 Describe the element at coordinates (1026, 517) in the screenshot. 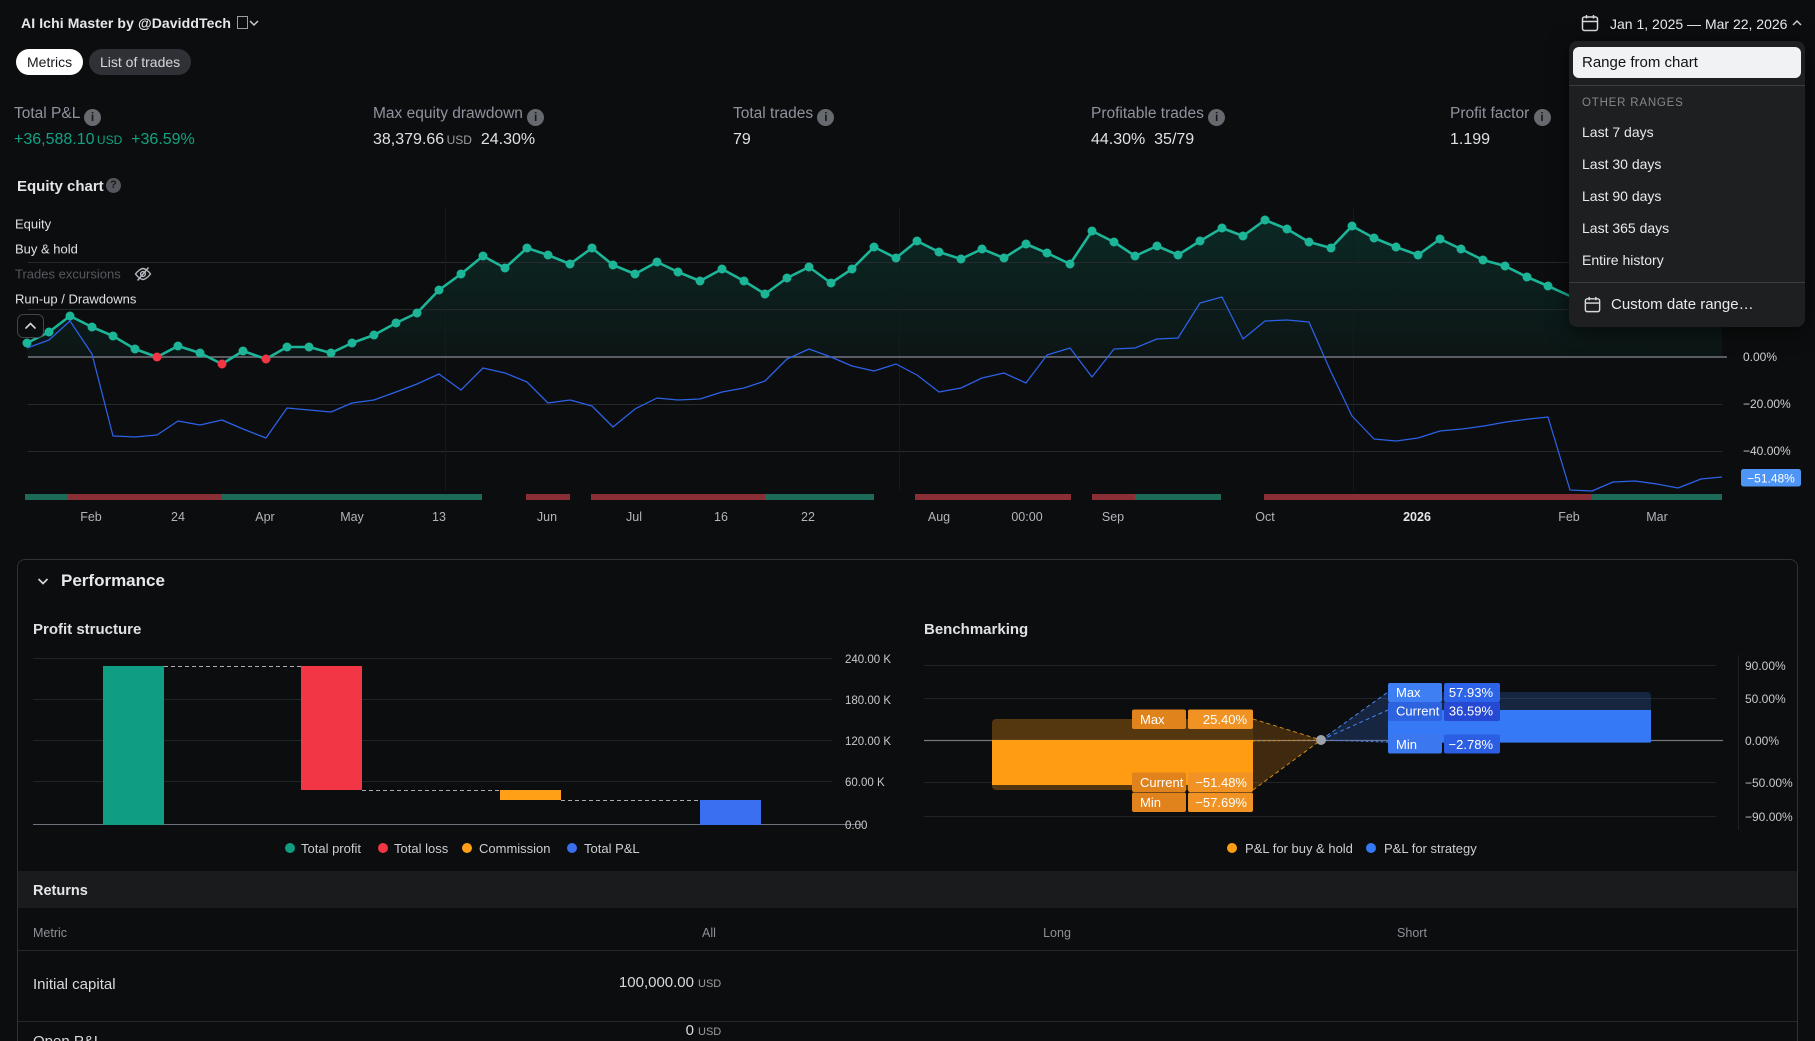

I see `svg-text: 00:00` at that location.